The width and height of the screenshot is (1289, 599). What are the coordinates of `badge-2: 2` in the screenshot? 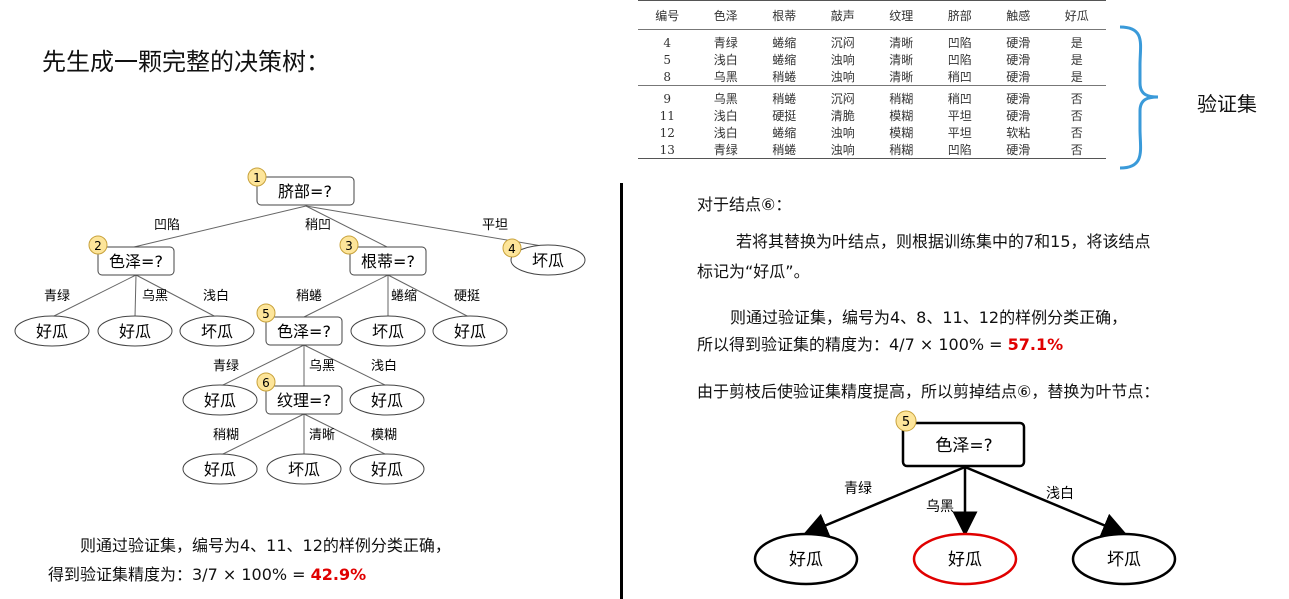 It's located at (98, 245).